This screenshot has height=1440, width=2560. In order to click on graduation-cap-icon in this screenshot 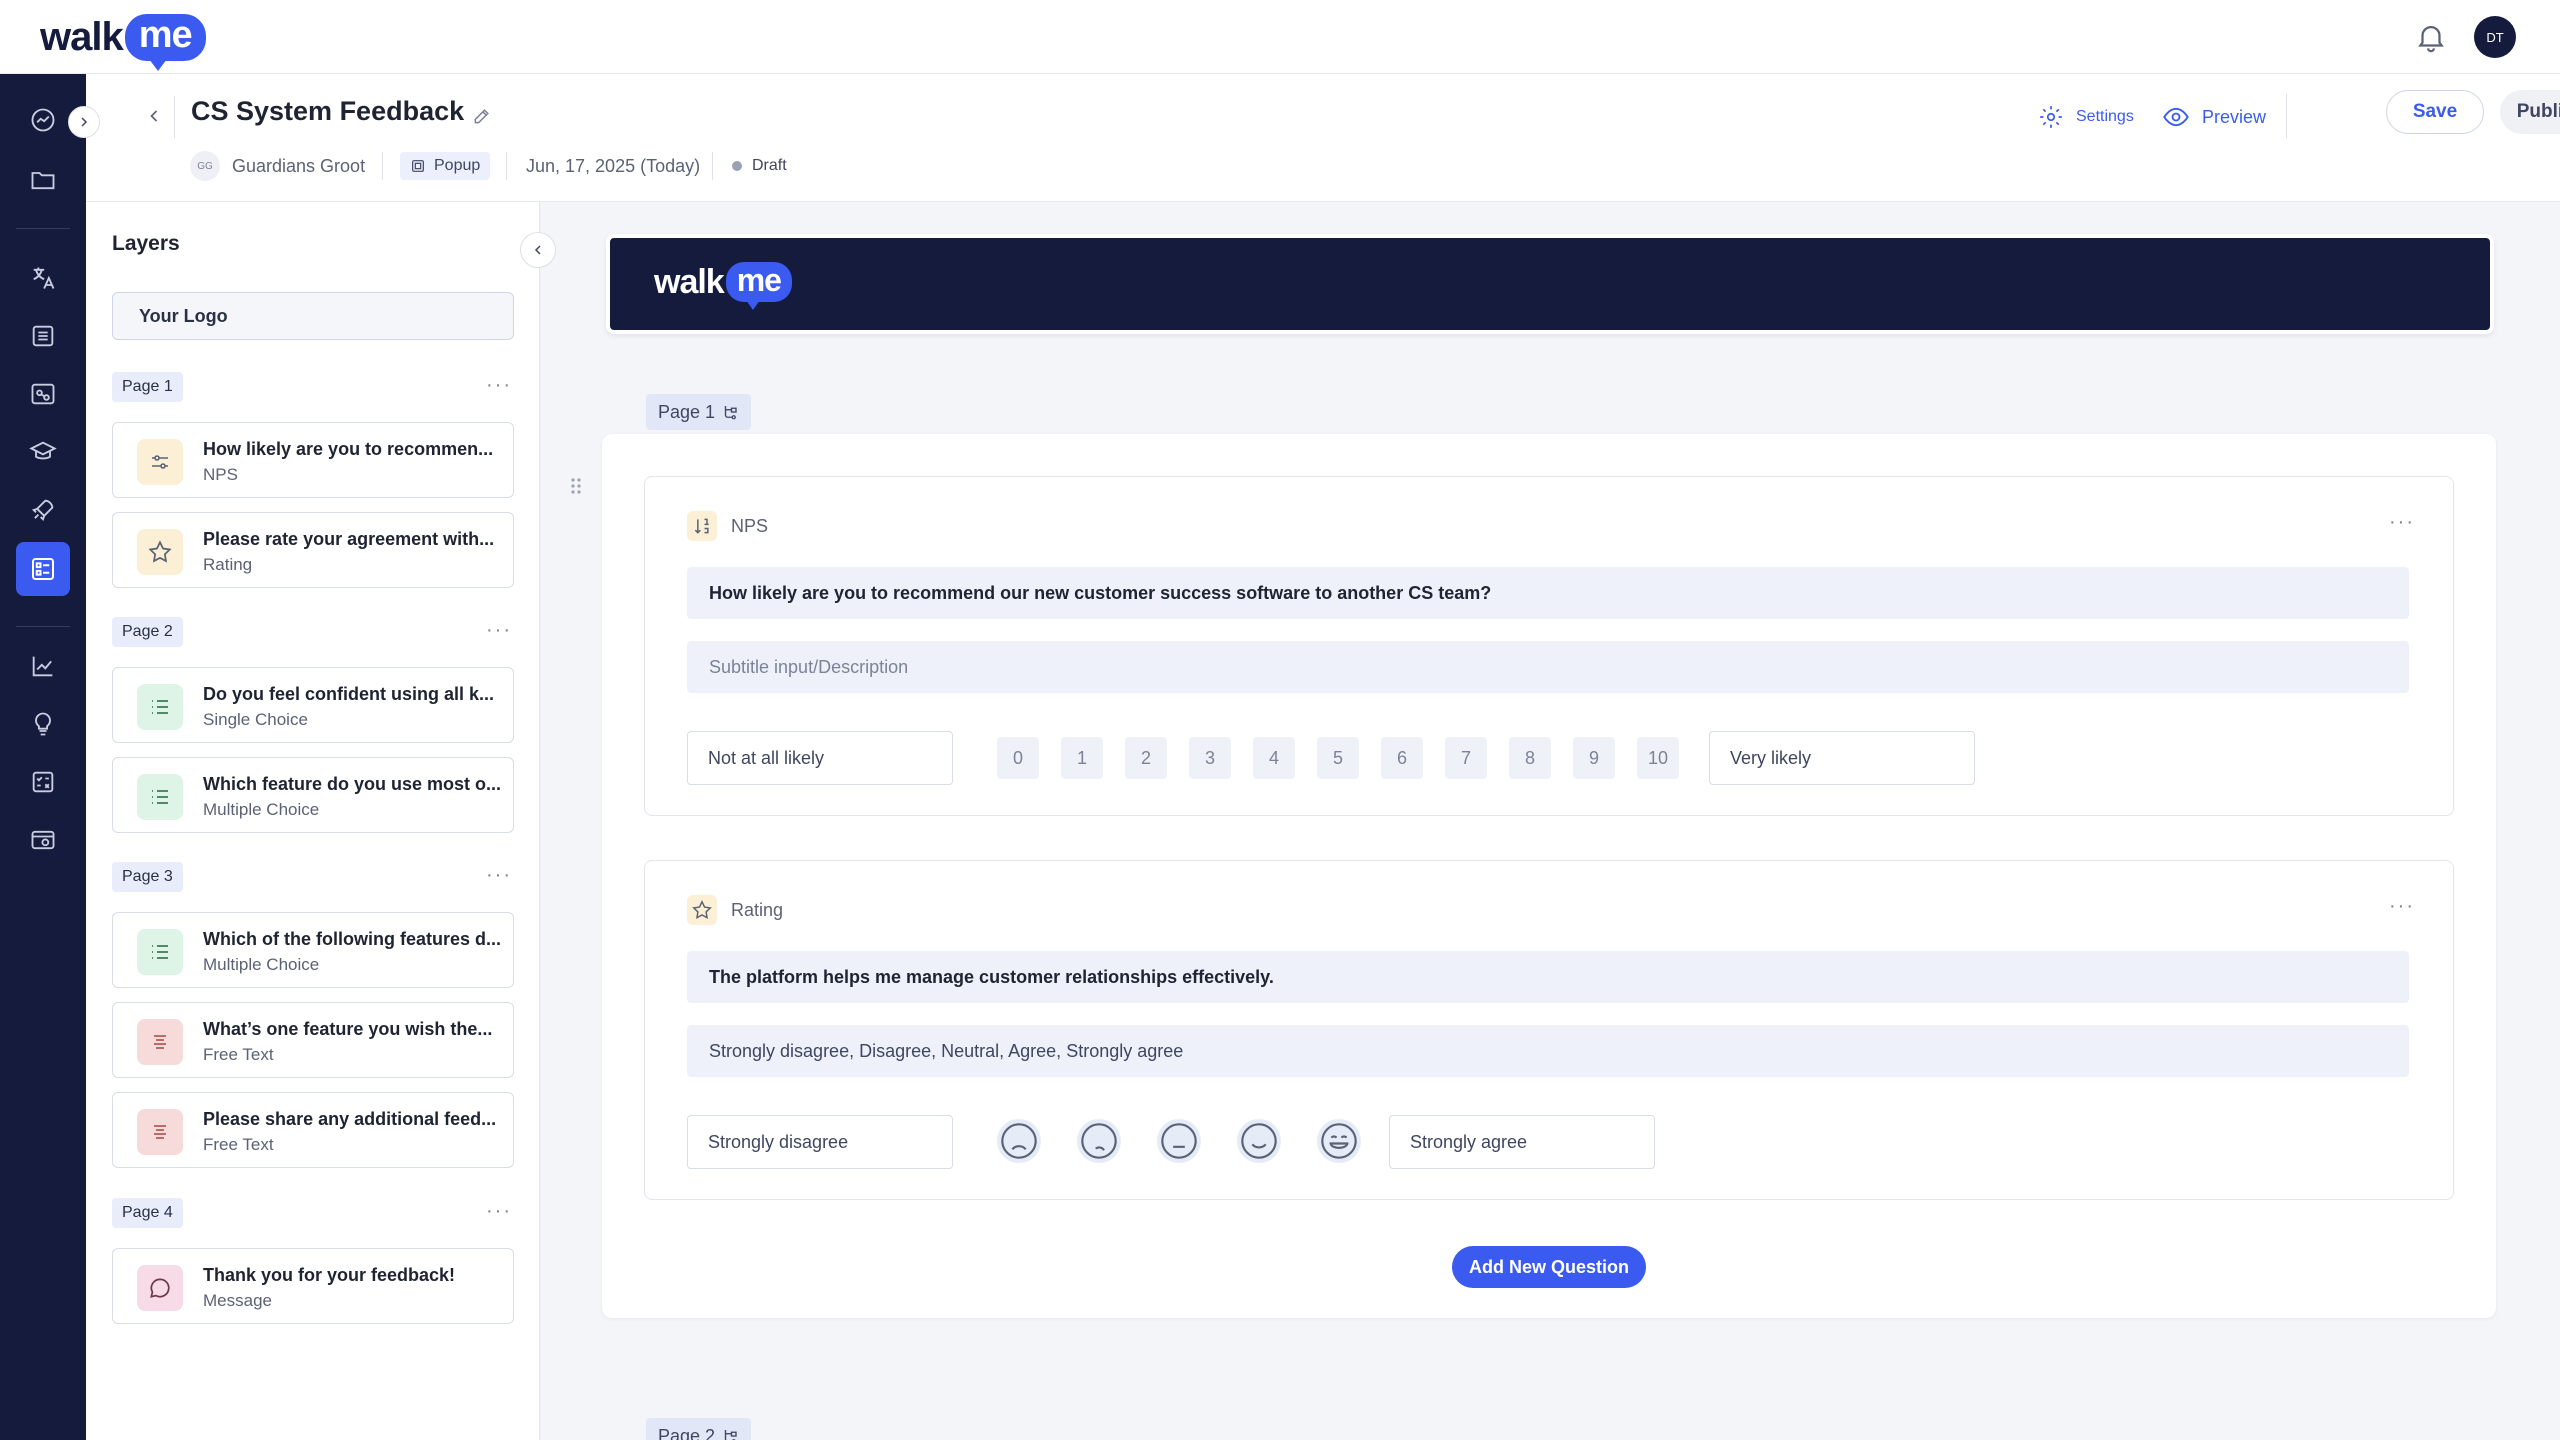, I will do `click(43, 452)`.